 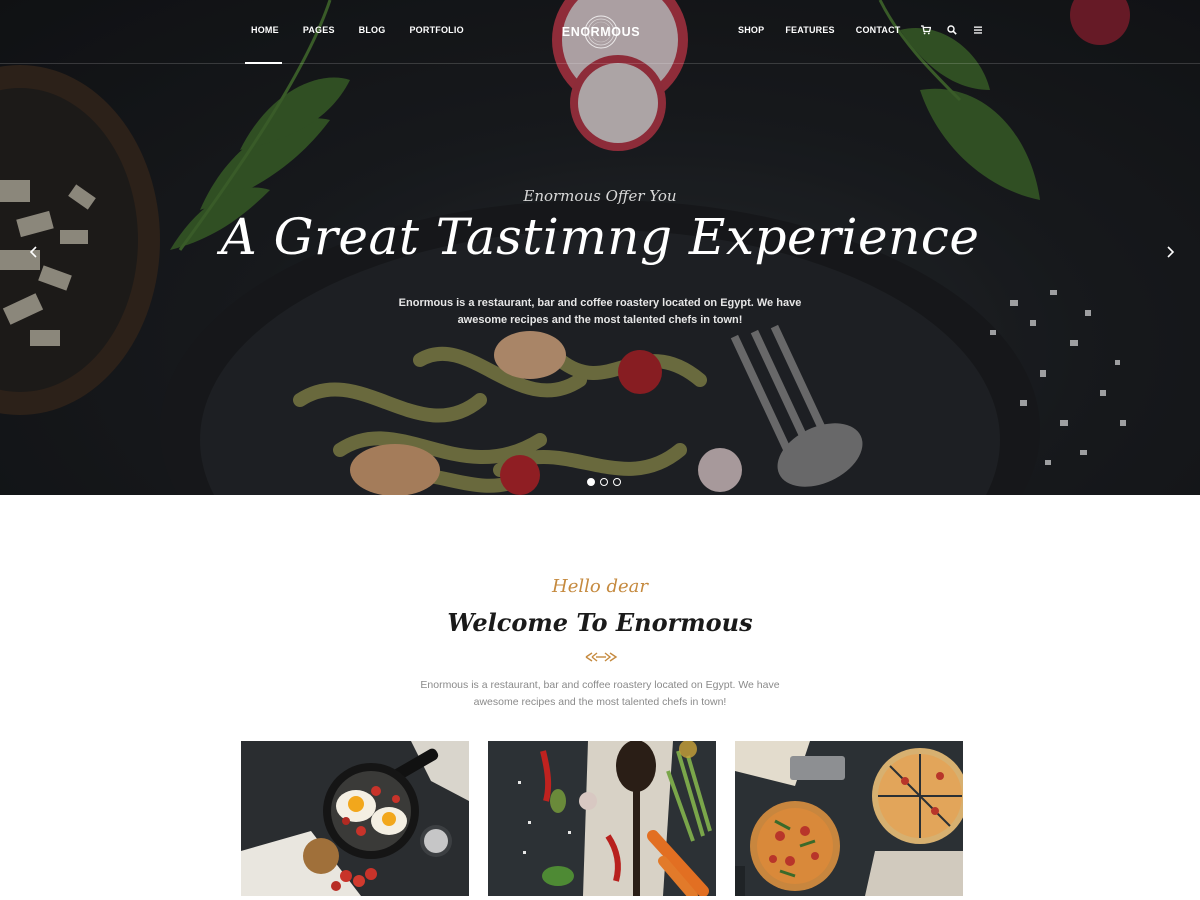 What do you see at coordinates (926, 30) in the screenshot?
I see `cart-icon` at bounding box center [926, 30].